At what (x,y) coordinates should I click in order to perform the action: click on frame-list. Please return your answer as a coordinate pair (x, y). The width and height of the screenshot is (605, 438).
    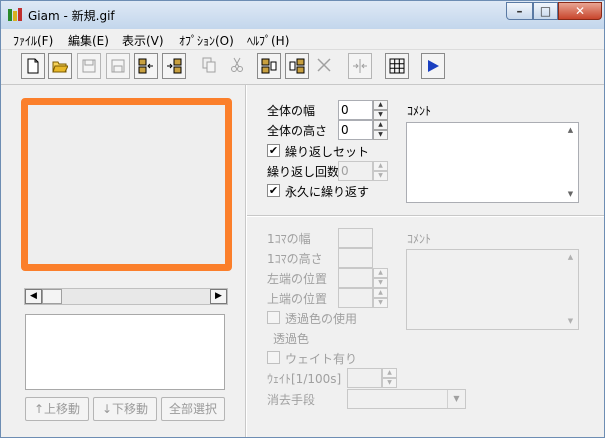
    Looking at the image, I should click on (125, 352).